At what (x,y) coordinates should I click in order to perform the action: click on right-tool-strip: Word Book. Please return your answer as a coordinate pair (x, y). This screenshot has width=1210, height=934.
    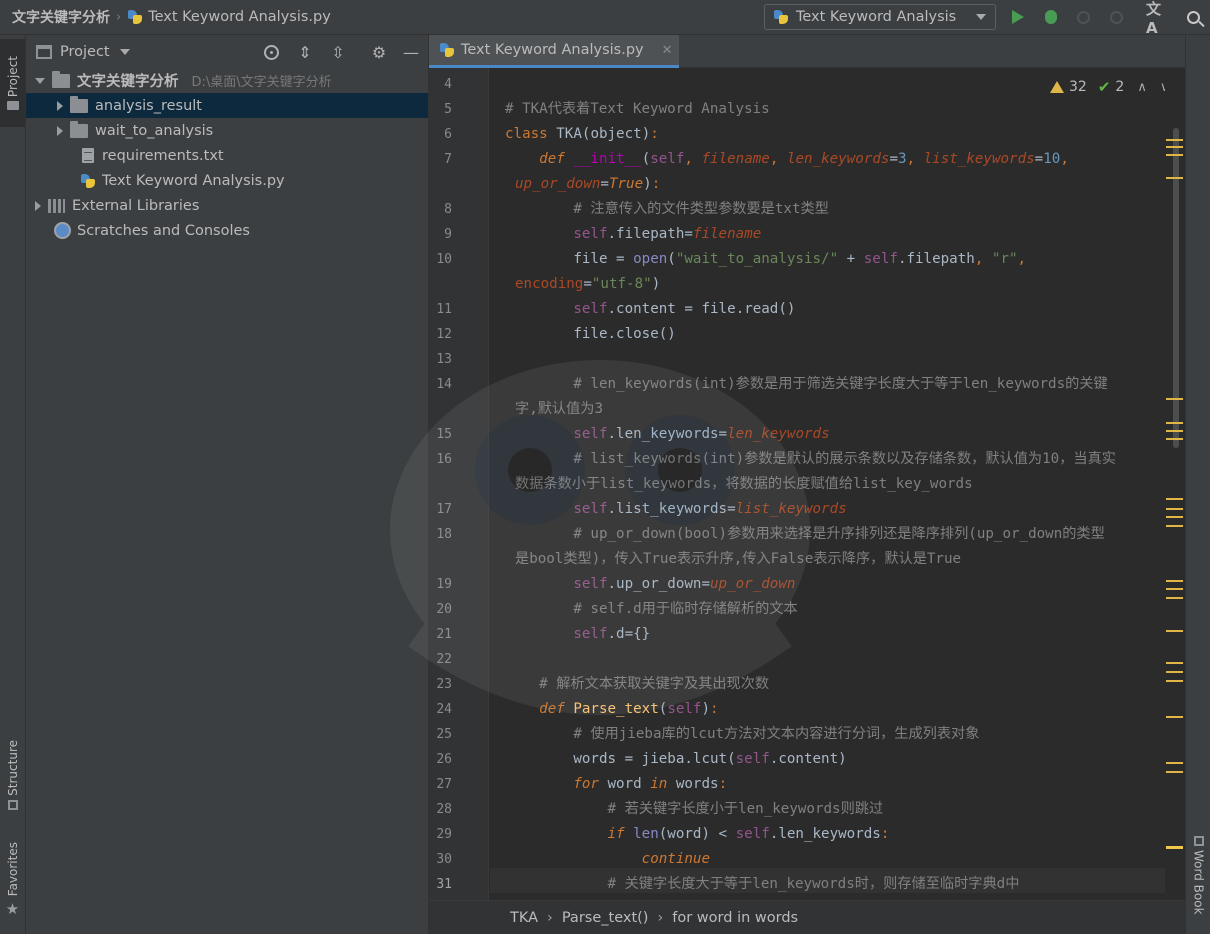
    Looking at the image, I should click on (1197, 484).